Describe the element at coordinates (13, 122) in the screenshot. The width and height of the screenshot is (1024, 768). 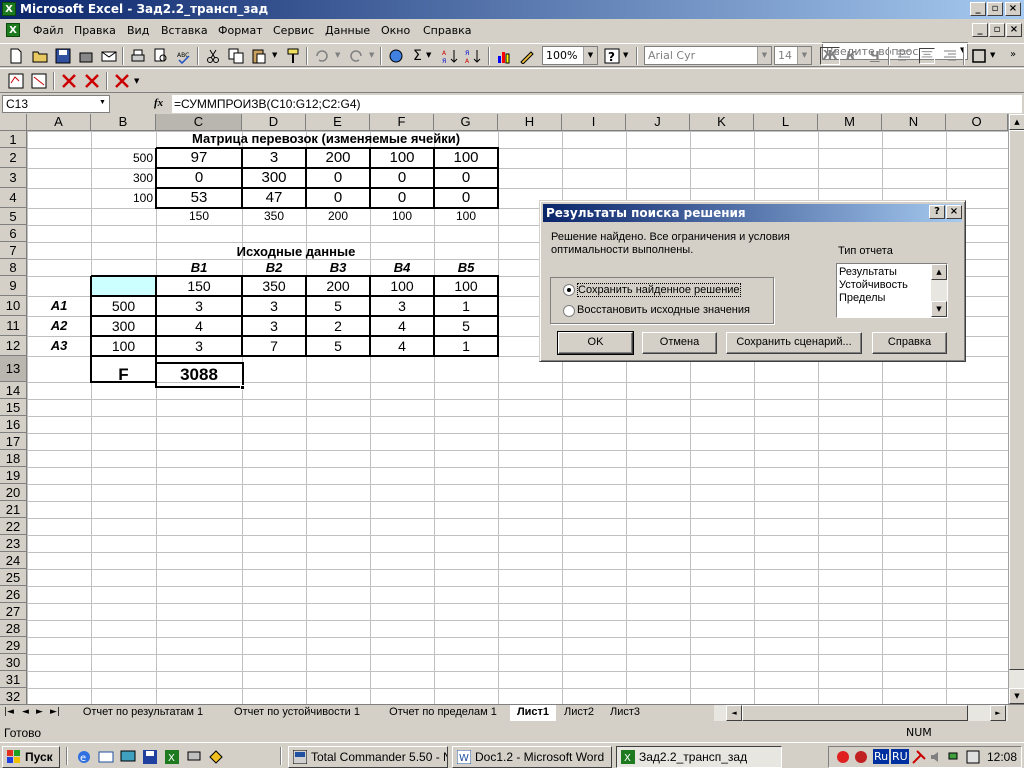
I see `select-all-corner` at that location.